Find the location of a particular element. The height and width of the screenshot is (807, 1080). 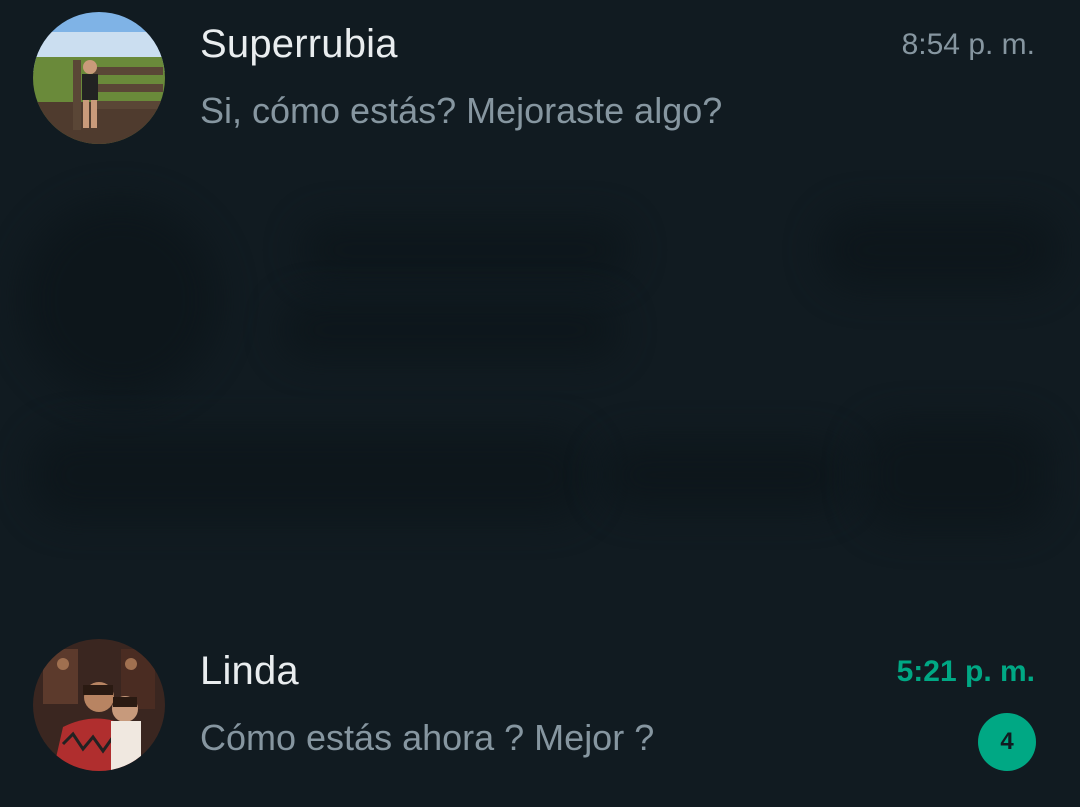

last-message-preview: Si, cómo estás? Mejoraste algo? is located at coordinates (461, 110).